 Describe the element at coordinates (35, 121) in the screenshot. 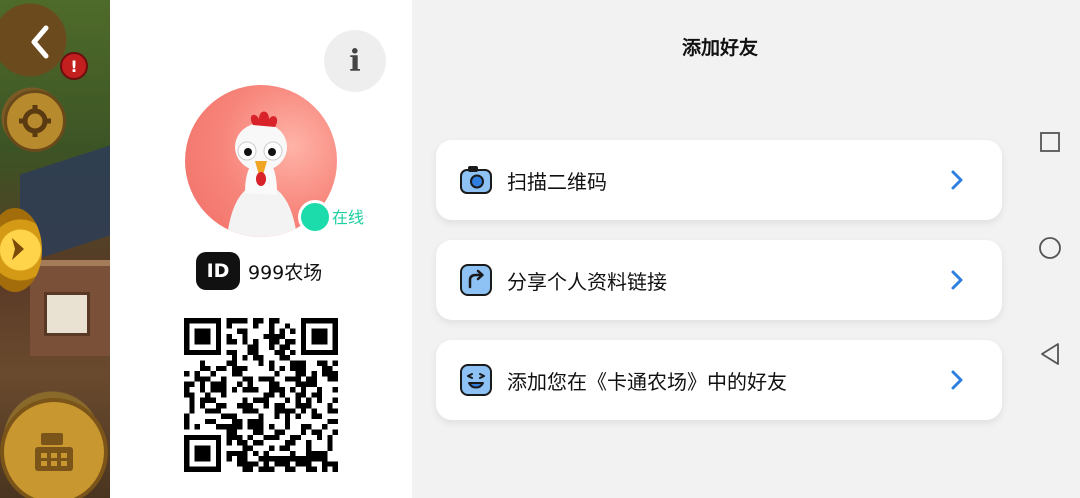

I see `gear-icon` at that location.